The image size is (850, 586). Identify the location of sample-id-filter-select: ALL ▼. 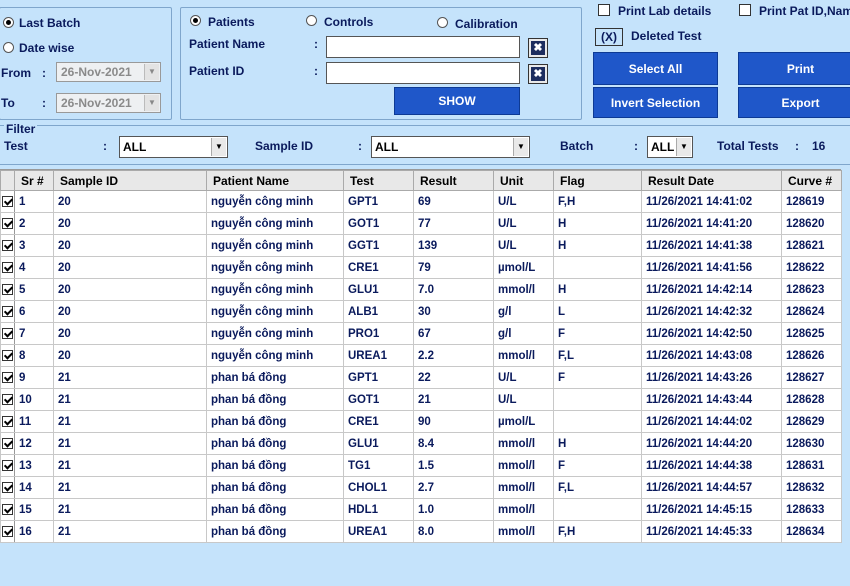
(450, 147).